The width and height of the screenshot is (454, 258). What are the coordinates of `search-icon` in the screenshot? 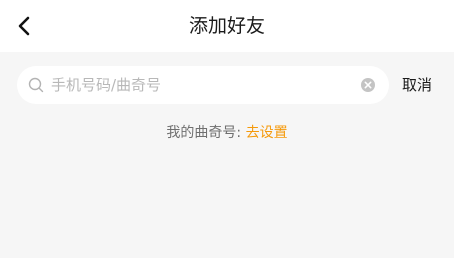 It's located at (36, 85).